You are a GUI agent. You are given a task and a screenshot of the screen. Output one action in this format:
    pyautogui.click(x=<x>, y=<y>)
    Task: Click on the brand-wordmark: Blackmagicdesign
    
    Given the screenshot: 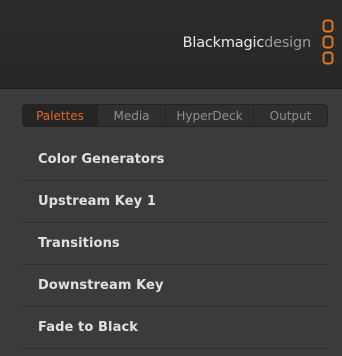 What is the action you would take?
    pyautogui.click(x=247, y=43)
    